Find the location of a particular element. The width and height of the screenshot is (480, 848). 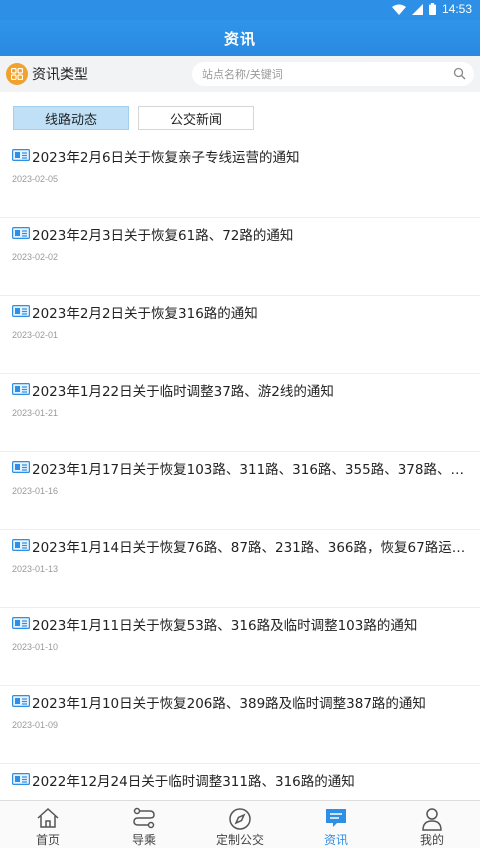

news-date: 2023-02-05 is located at coordinates (35, 179).